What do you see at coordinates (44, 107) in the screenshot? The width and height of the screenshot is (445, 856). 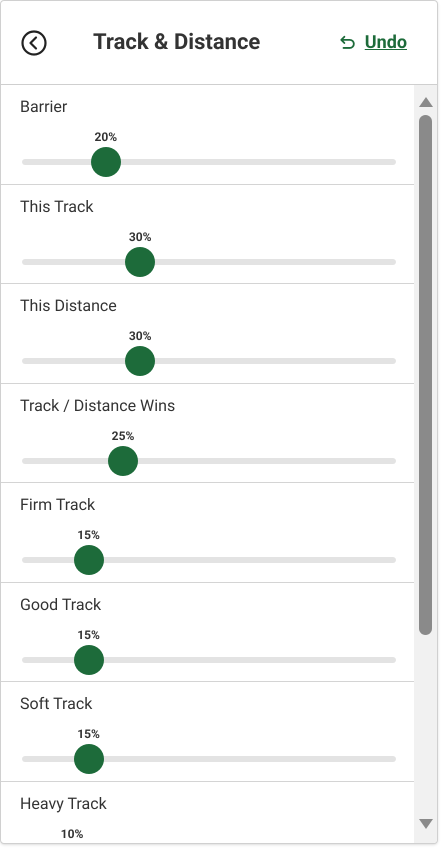 I see `slider-label: Barrier` at bounding box center [44, 107].